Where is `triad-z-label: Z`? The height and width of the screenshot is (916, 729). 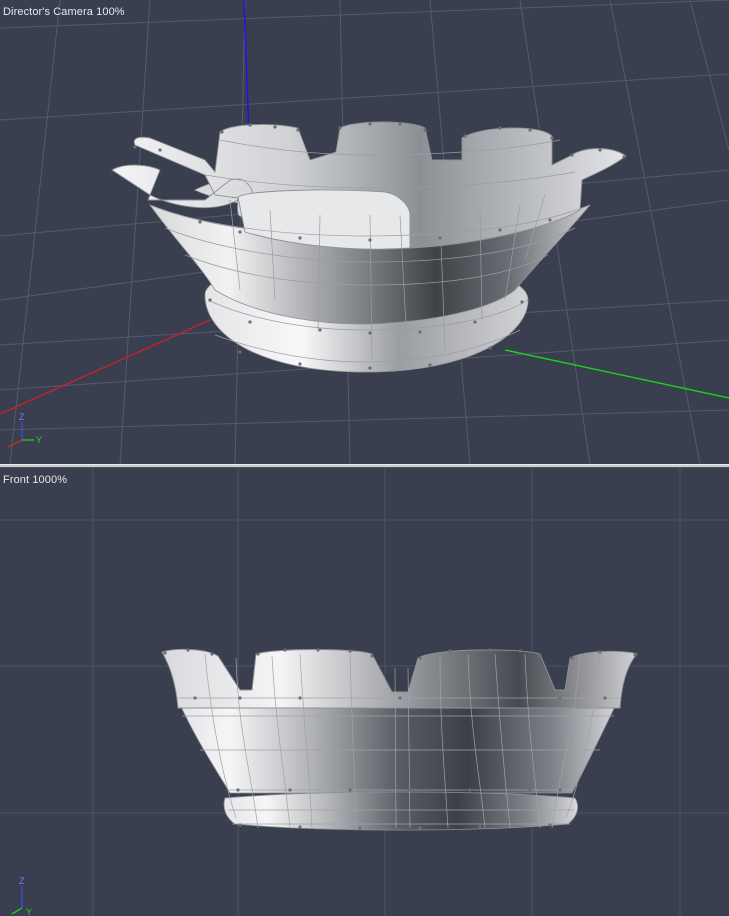
triad-z-label: Z is located at coordinates (22, 417).